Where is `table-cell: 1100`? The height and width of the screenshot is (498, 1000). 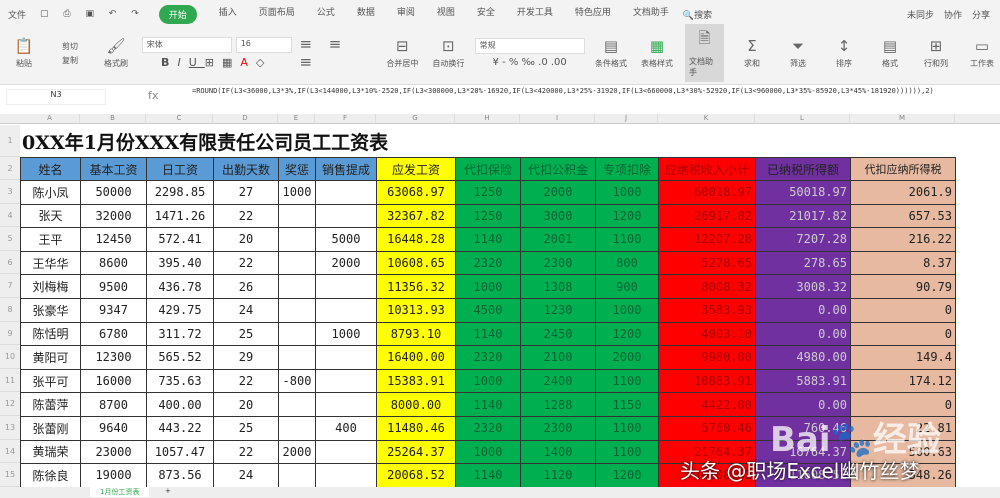
table-cell: 1100 is located at coordinates (627, 239).